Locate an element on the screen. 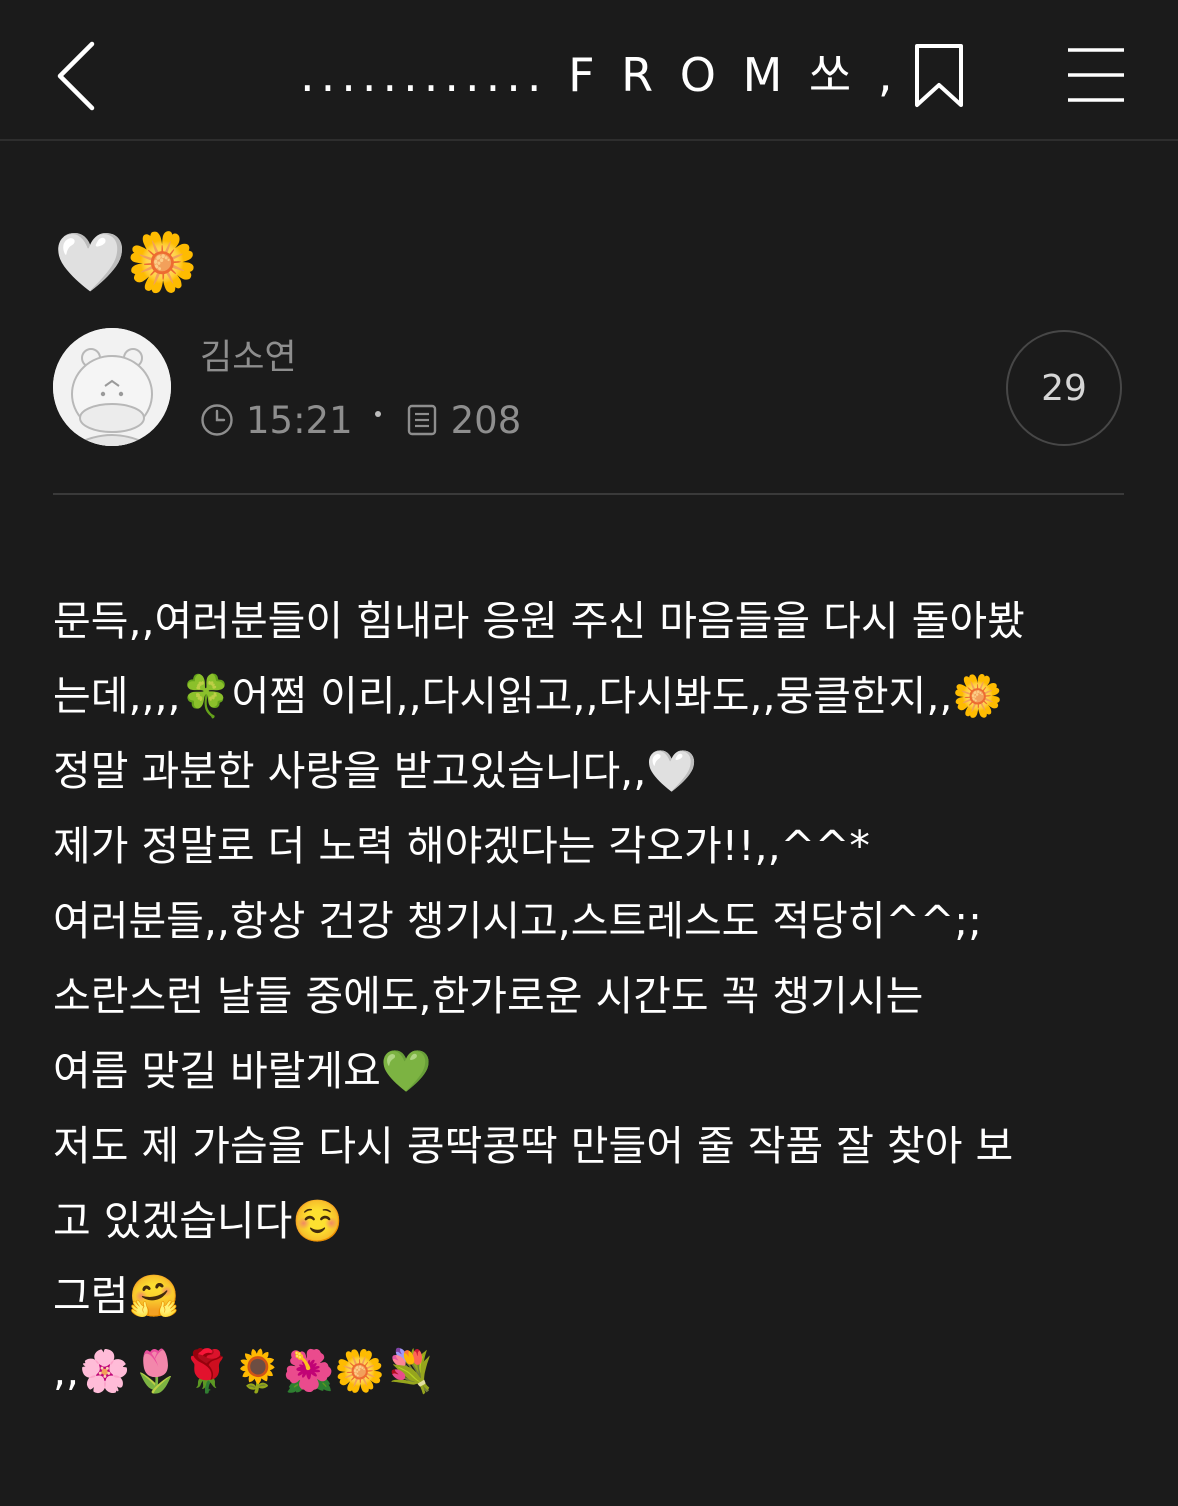 Image resolution: width=1178 pixels, height=1506 pixels. post-line: 여러분들,,항상 건강 챙기시고,스트레스도 적당히^^;; is located at coordinates (517, 921).